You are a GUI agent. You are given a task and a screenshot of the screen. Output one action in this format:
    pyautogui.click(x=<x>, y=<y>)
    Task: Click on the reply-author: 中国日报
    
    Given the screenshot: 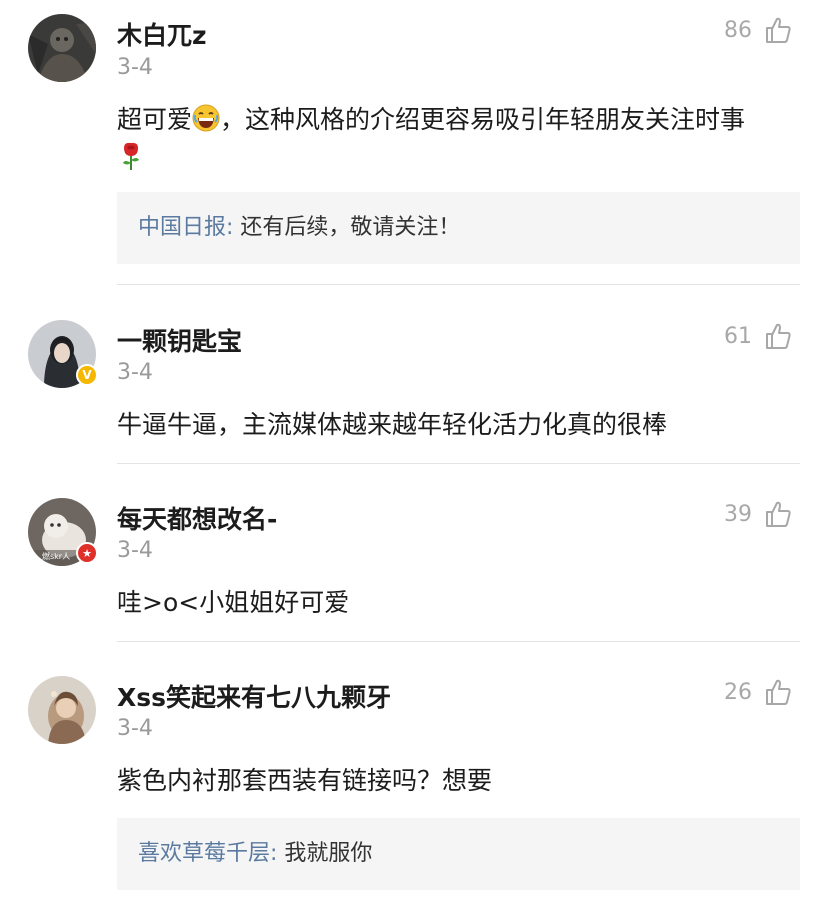 What is the action you would take?
    pyautogui.click(x=182, y=227)
    